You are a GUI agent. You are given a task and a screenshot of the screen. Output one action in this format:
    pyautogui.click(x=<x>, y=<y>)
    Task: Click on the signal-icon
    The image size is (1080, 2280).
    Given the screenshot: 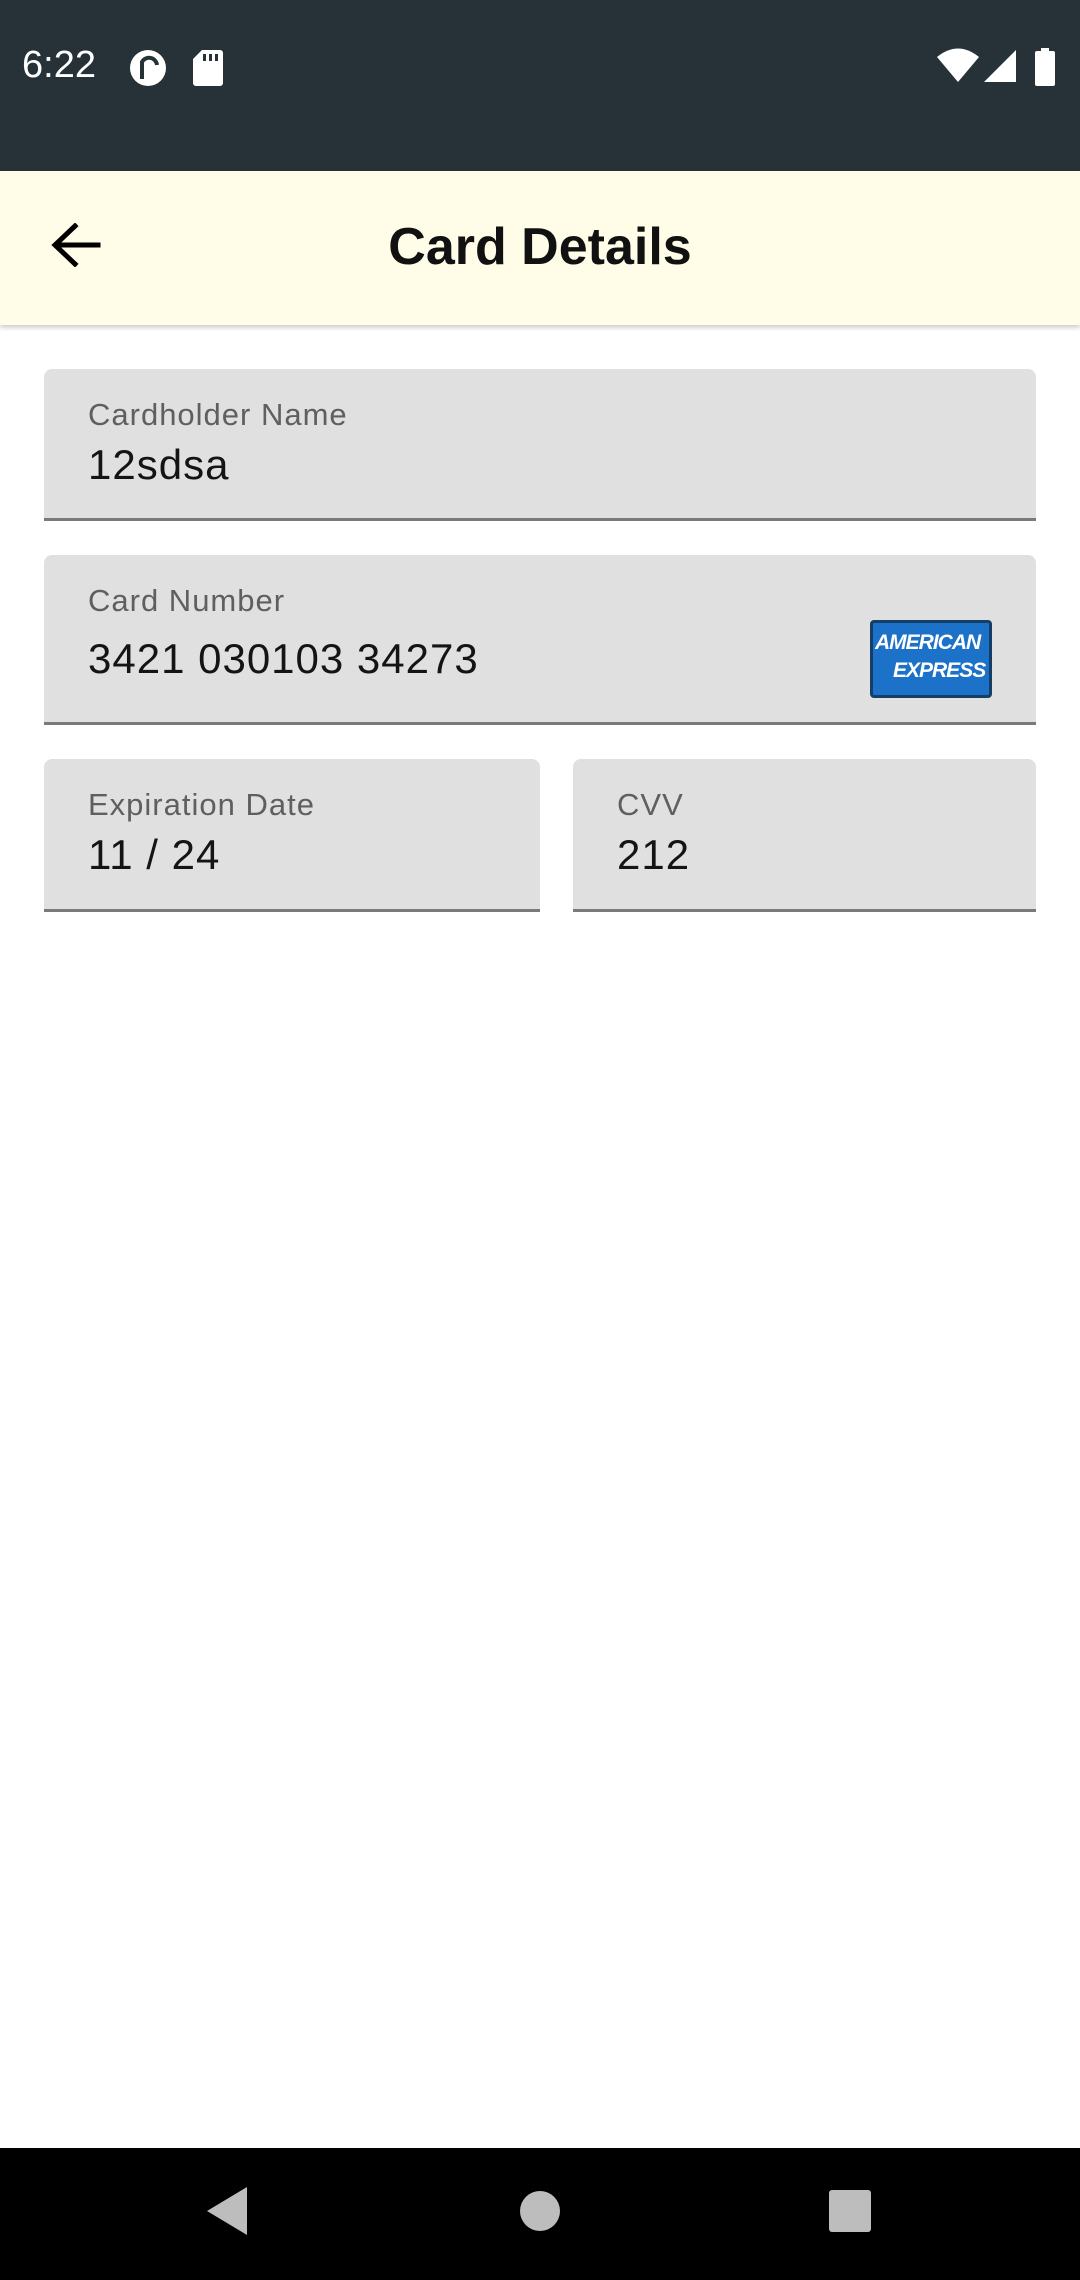 What is the action you would take?
    pyautogui.click(x=1000, y=68)
    